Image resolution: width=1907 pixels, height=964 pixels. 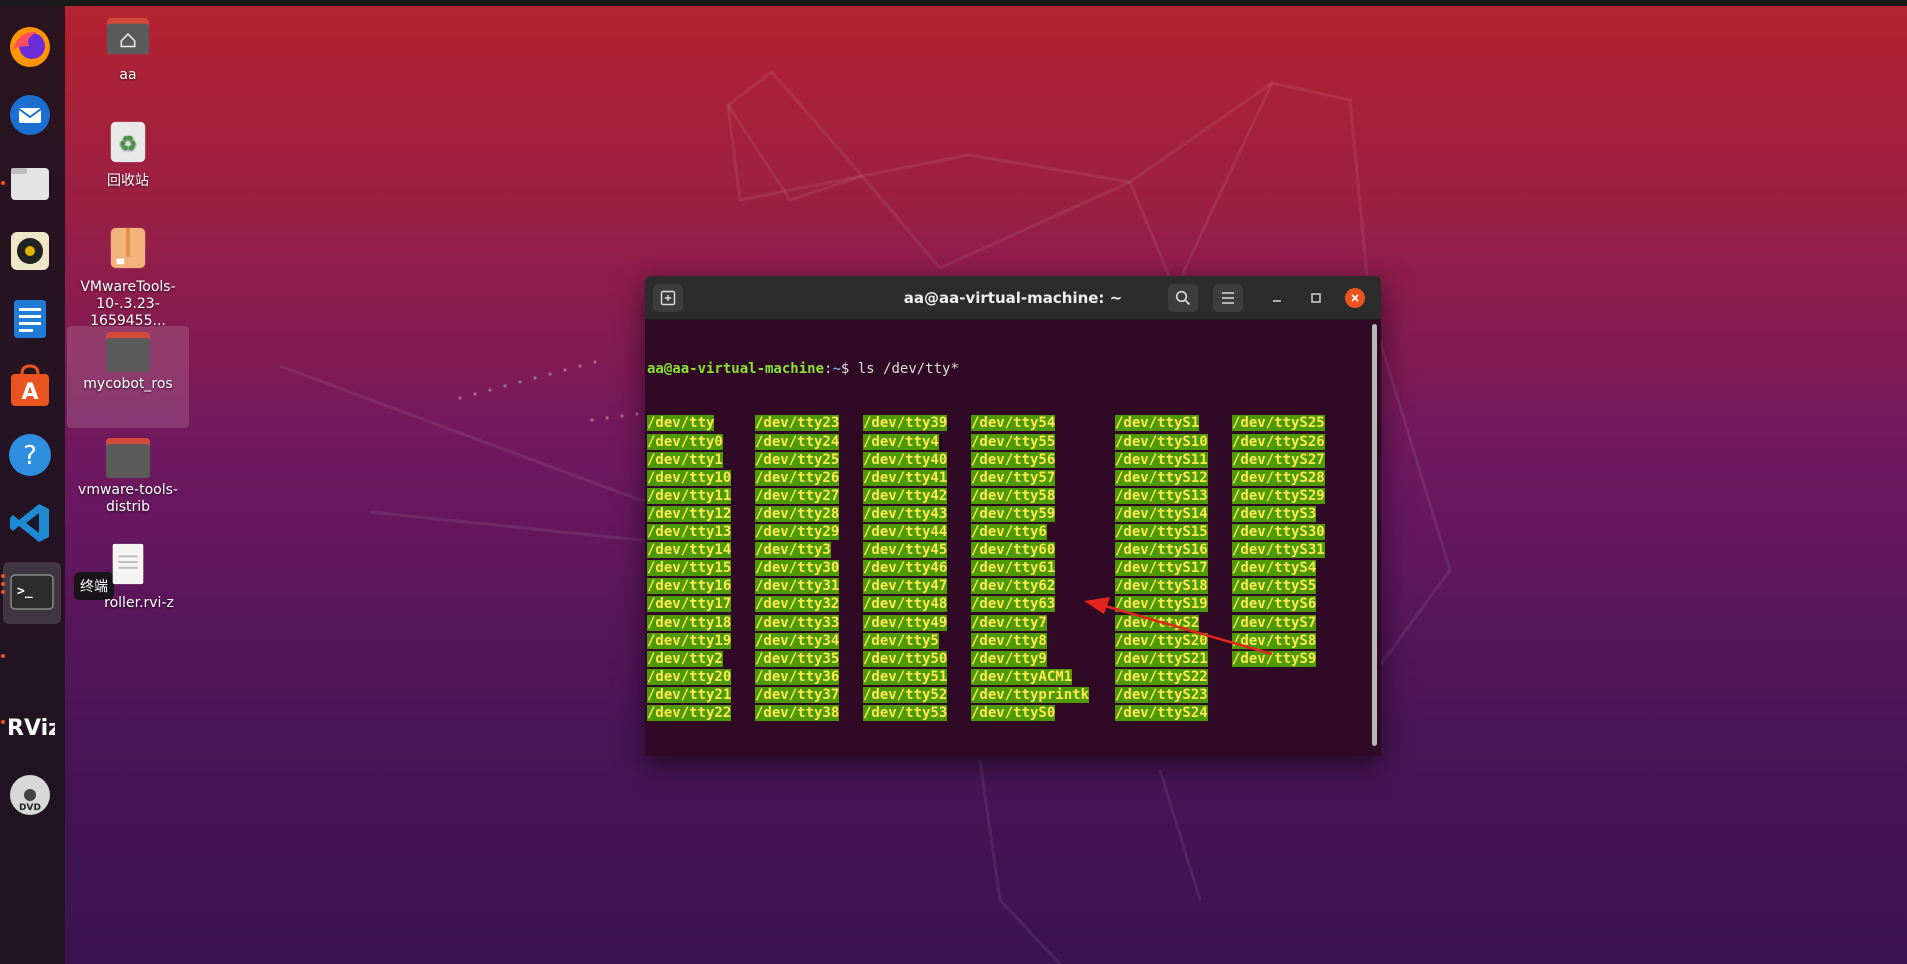 I want to click on tty-device-name: /dev/ttyS9, so click(x=1274, y=658).